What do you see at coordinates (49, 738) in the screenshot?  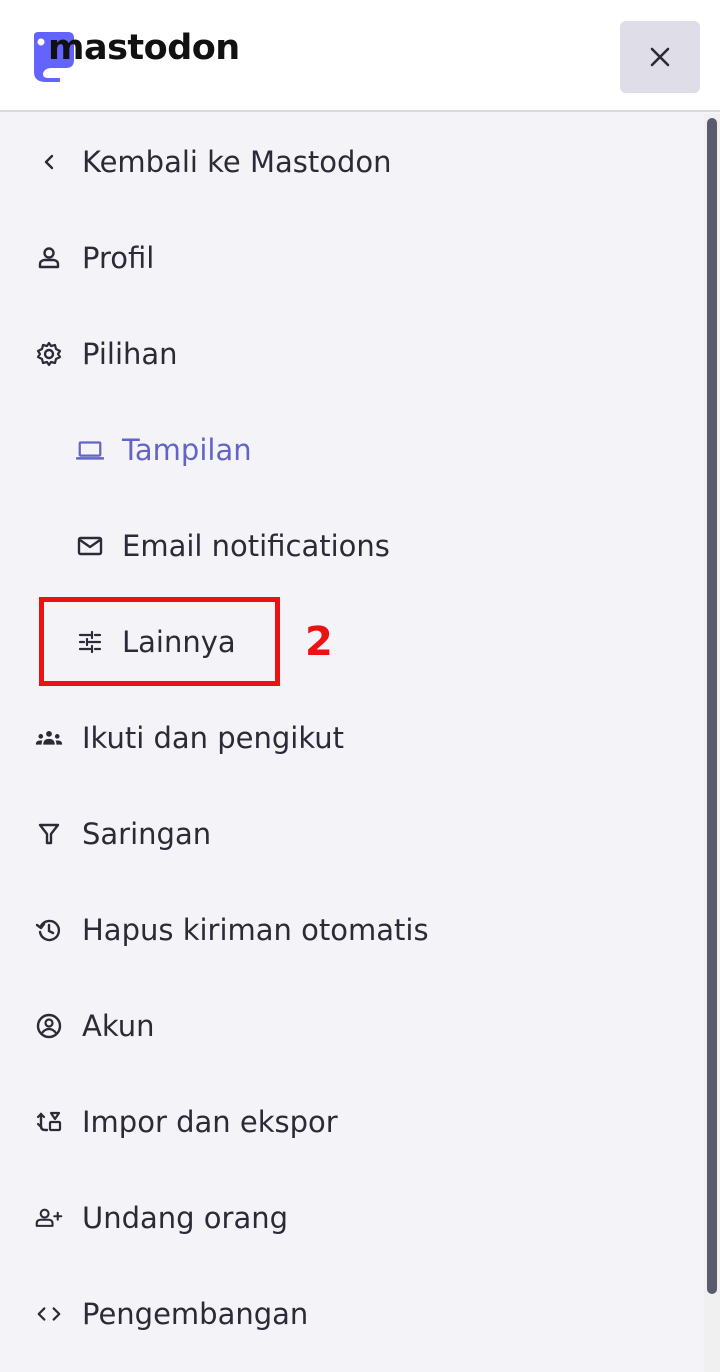 I see `group-icon` at bounding box center [49, 738].